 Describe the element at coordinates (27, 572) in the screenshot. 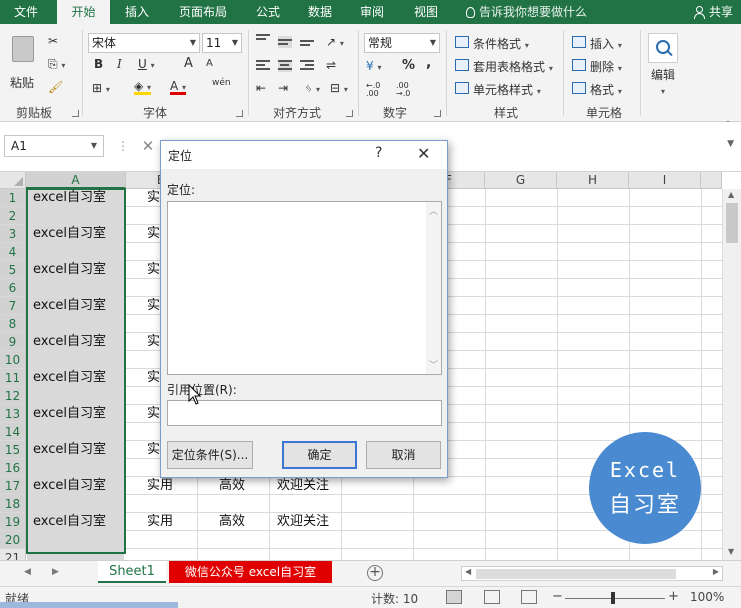

I see `sheet-prev-icon: ◀` at that location.